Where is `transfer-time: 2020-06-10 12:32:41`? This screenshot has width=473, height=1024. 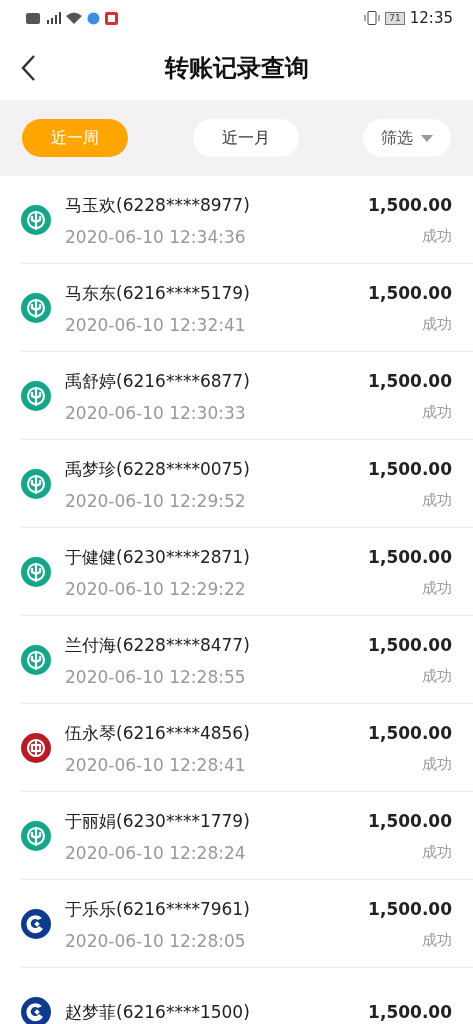
transfer-time: 2020-06-10 12:32:41 is located at coordinates (156, 324).